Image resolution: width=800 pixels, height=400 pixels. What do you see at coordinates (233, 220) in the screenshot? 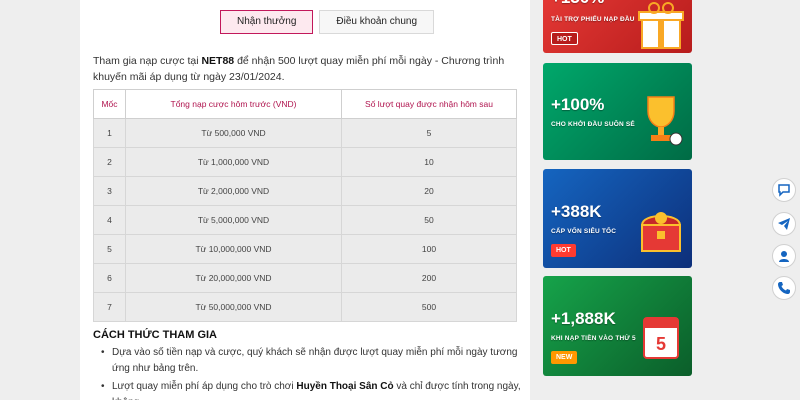
I see `deposit-cell: Từ 5,000,000 VND` at bounding box center [233, 220].